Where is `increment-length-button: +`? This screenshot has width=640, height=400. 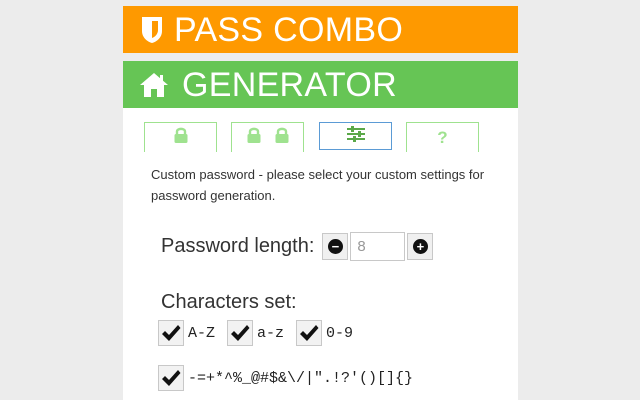 increment-length-button: + is located at coordinates (420, 246).